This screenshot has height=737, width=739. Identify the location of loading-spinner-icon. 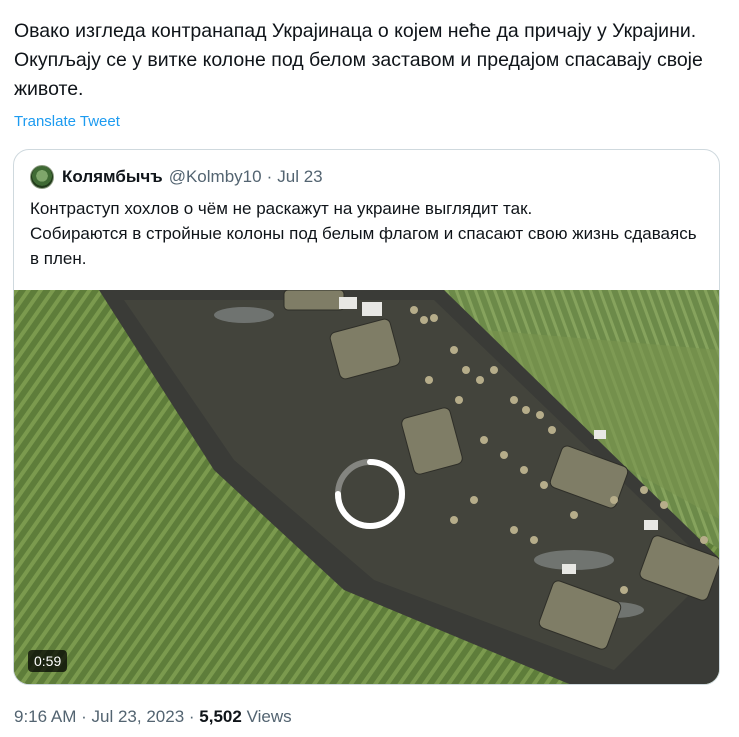
(370, 494).